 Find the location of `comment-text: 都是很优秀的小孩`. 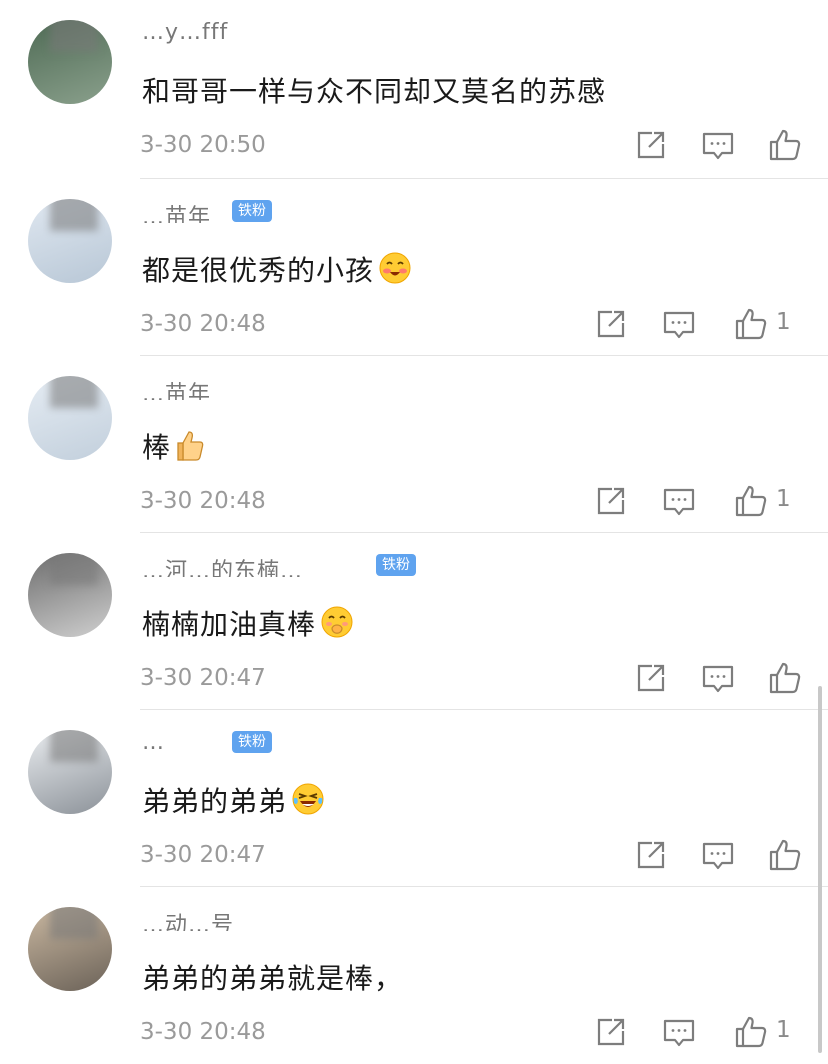

comment-text: 都是很优秀的小孩 is located at coordinates (277, 269).